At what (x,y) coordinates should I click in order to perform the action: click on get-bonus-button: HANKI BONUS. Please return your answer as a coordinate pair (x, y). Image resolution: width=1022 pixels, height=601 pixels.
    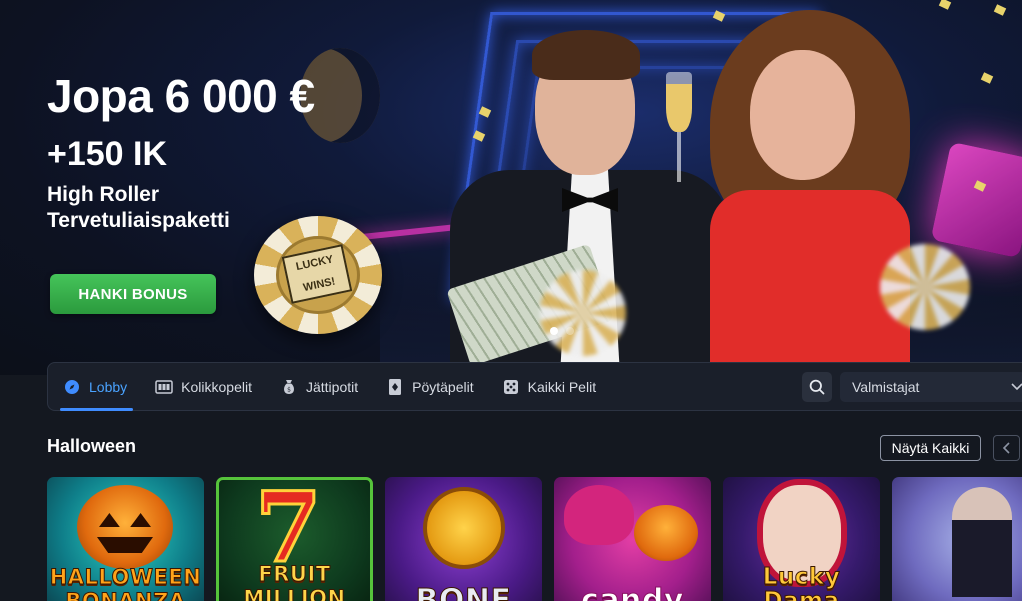
    Looking at the image, I should click on (133, 294).